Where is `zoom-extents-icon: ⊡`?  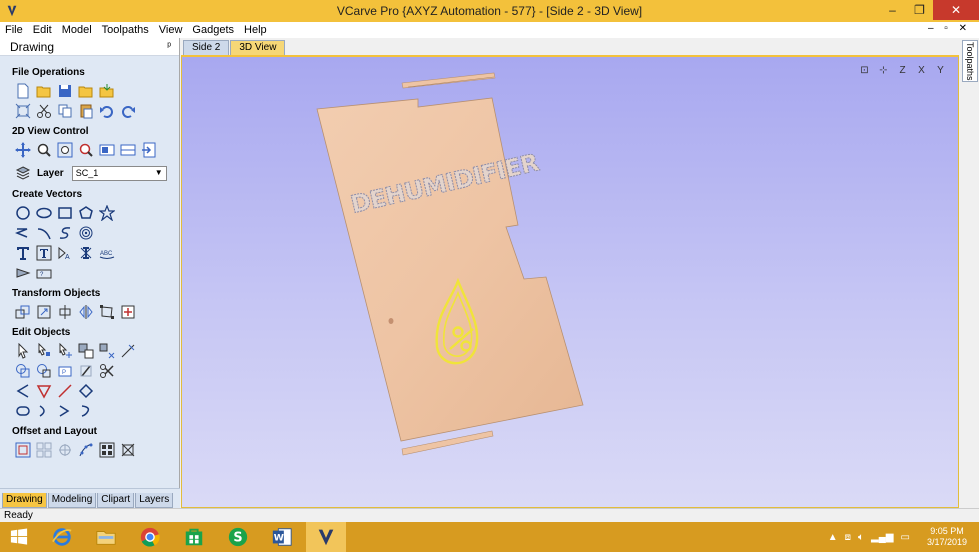
zoom-extents-icon: ⊡ is located at coordinates (864, 70).